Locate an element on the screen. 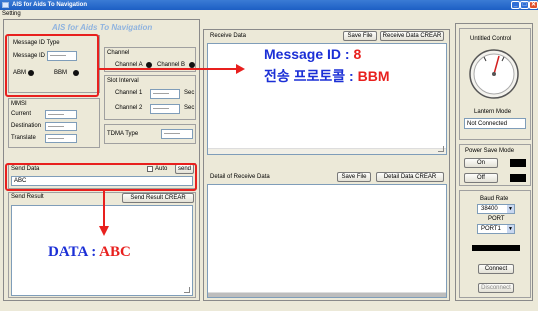  down-arrowhead-icon is located at coordinates (104, 231).